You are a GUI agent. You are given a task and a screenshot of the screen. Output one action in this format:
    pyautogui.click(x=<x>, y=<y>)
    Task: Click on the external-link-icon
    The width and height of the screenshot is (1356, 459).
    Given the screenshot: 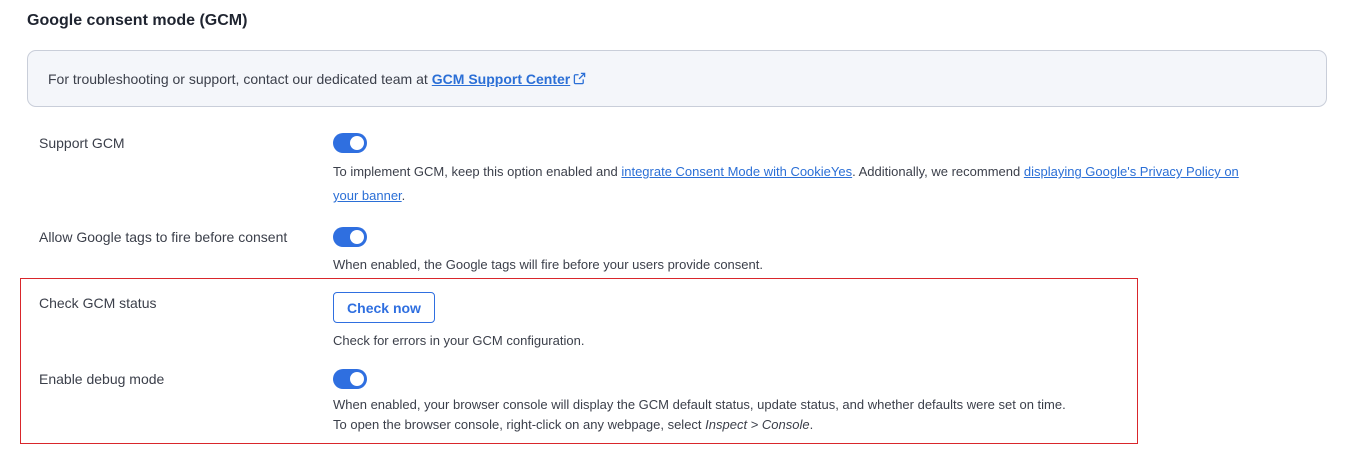 What is the action you would take?
    pyautogui.click(x=579, y=78)
    